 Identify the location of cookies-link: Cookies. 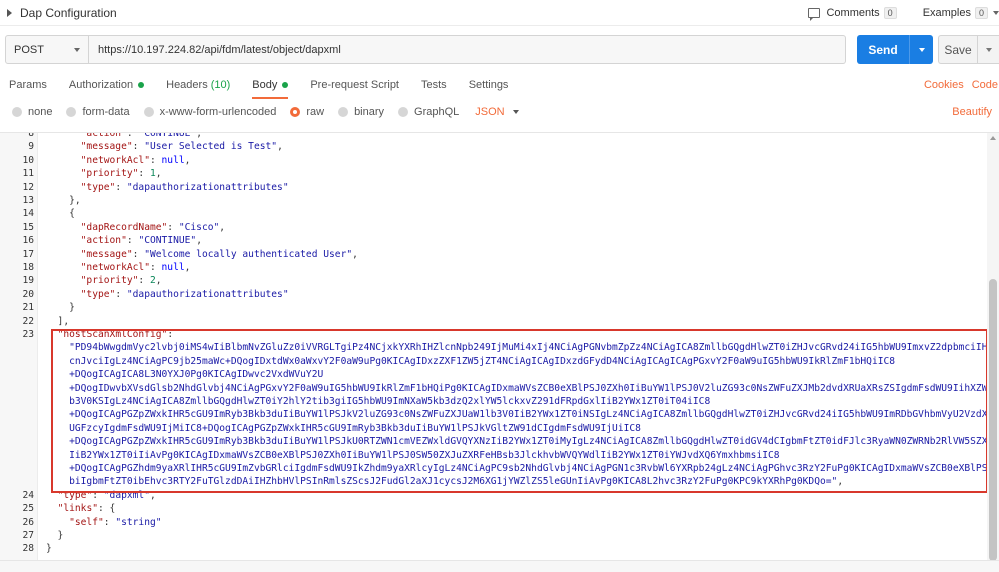
(944, 85).